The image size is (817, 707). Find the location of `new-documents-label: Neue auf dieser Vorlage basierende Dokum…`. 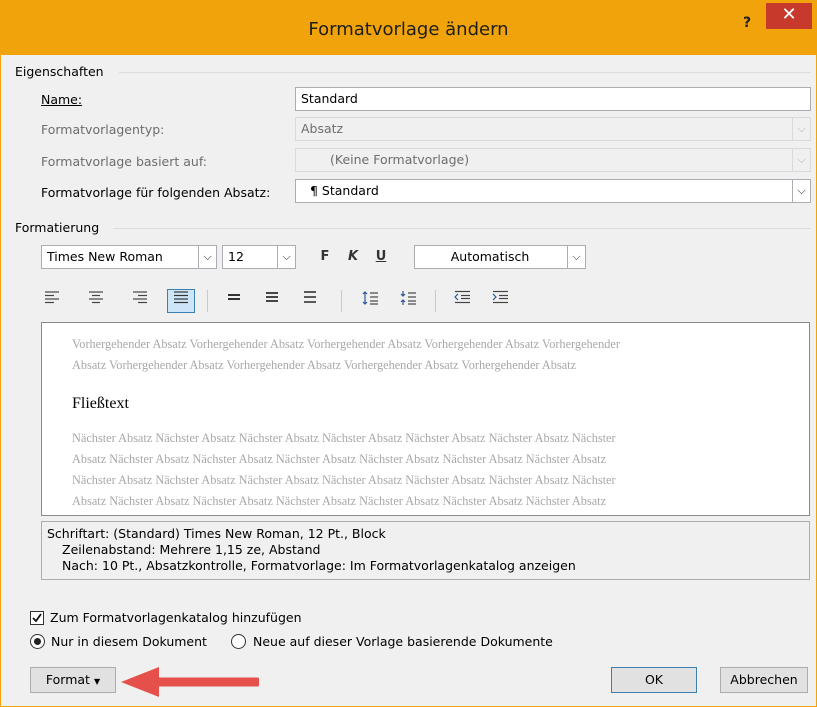

new-documents-label: Neue auf dieser Vorlage basierende Dokum… is located at coordinates (403, 641).